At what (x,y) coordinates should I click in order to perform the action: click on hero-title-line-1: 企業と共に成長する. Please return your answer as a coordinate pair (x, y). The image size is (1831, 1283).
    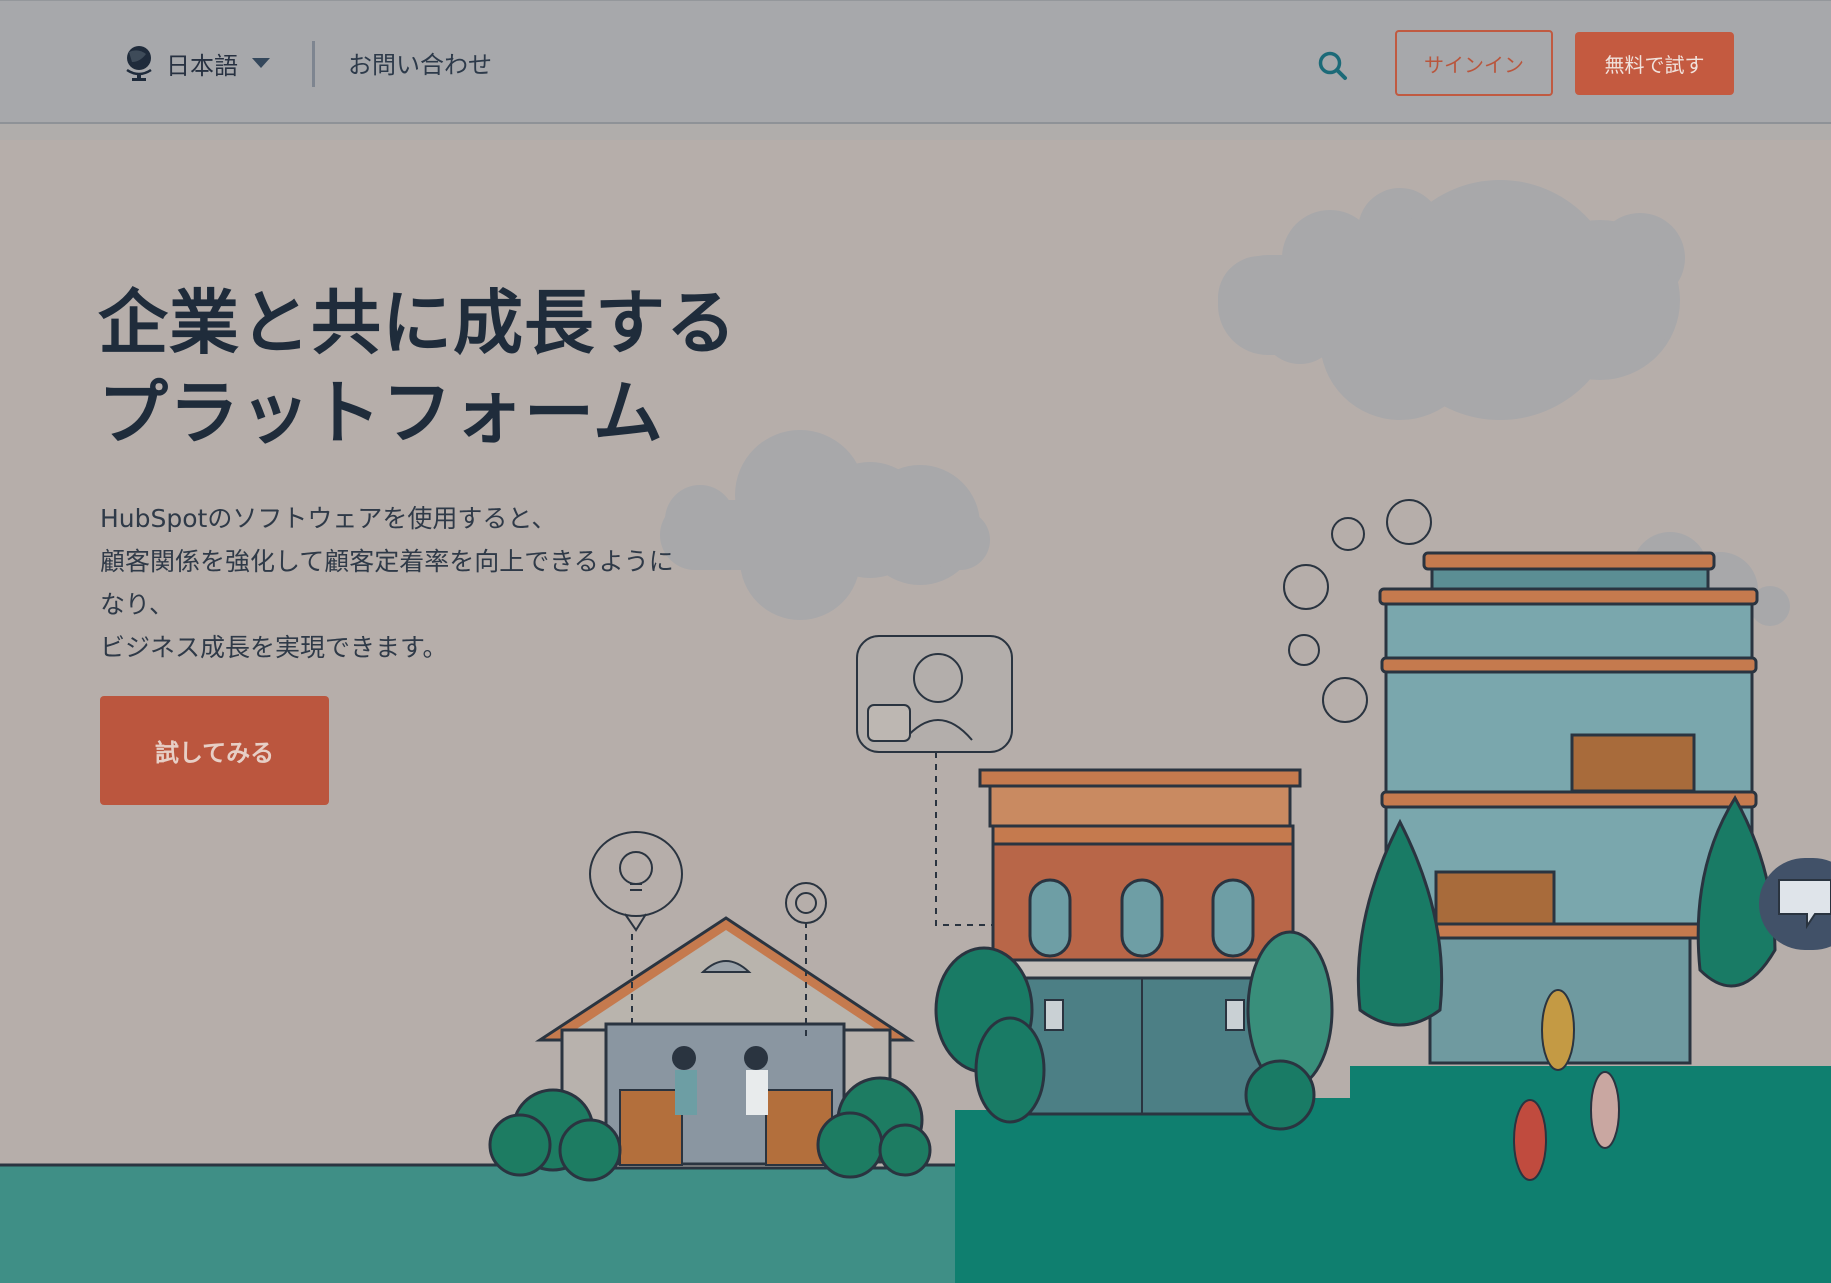
    Looking at the image, I should click on (417, 323).